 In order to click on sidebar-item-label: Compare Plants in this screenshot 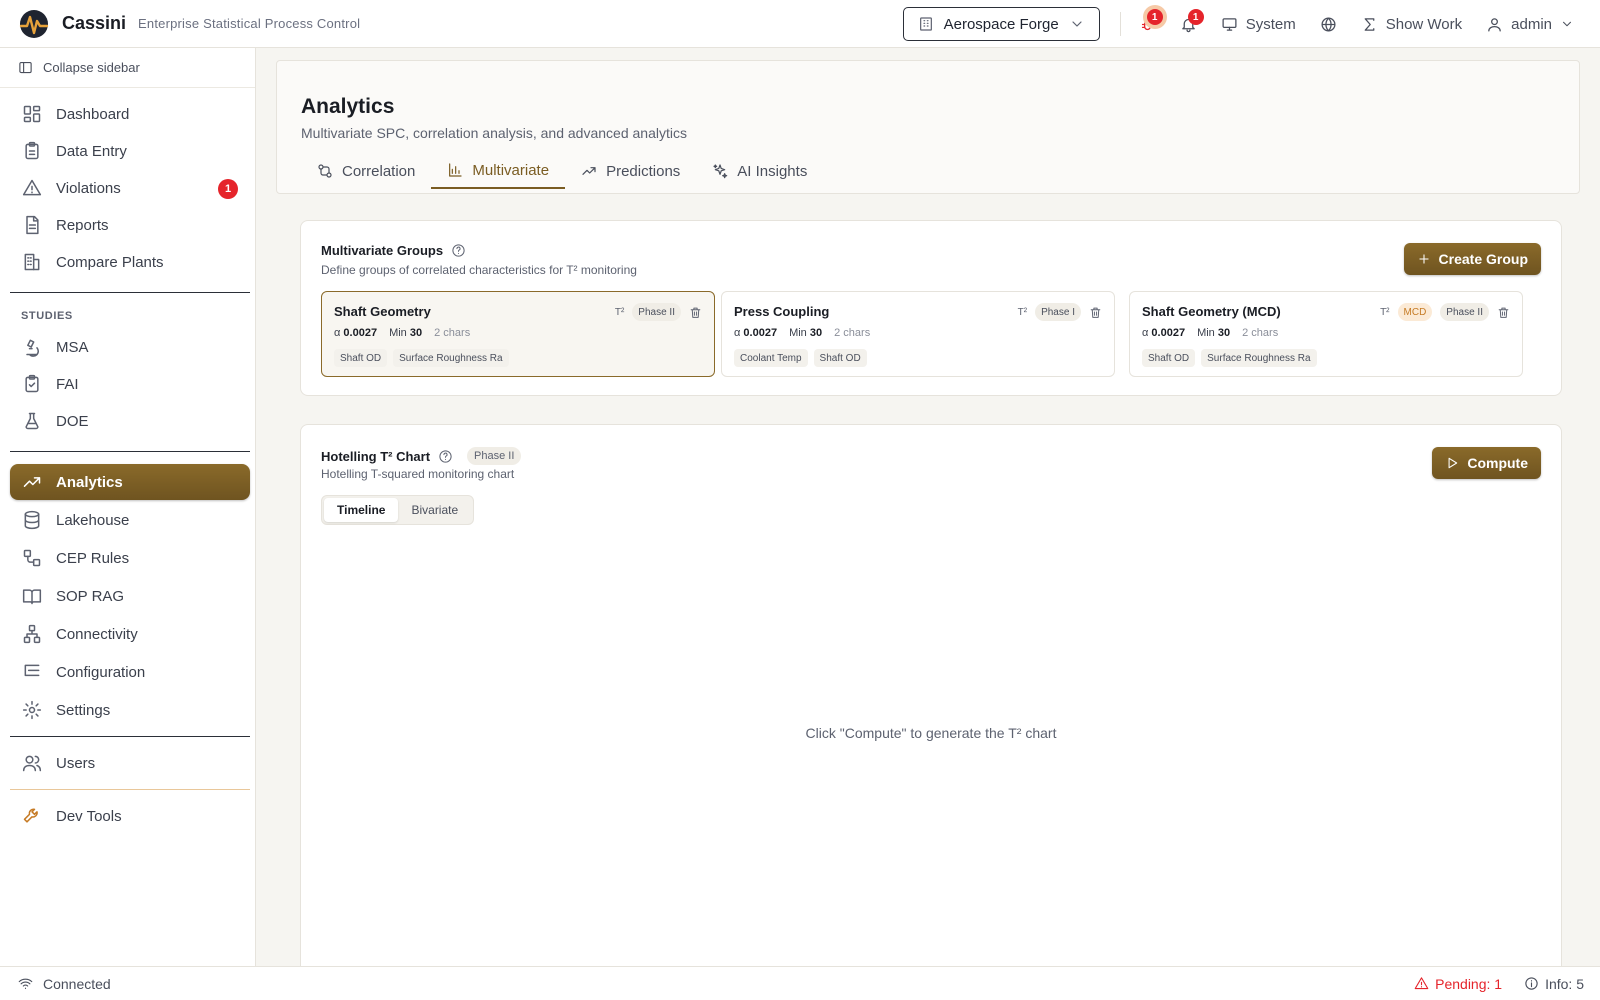, I will do `click(110, 262)`.